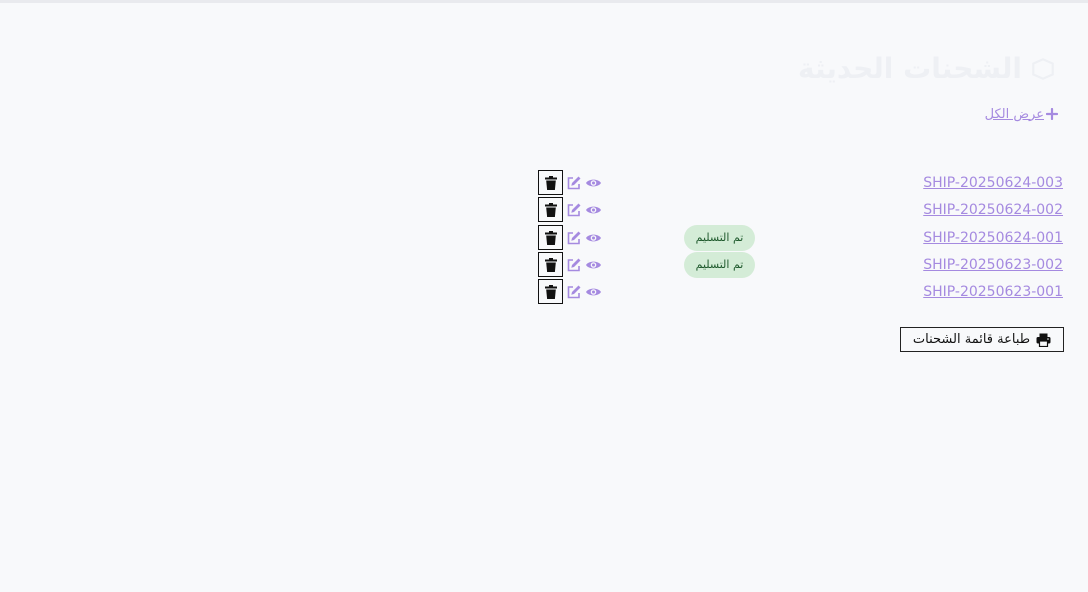 This screenshot has width=1088, height=592. I want to click on plus-icon, so click(1052, 114).